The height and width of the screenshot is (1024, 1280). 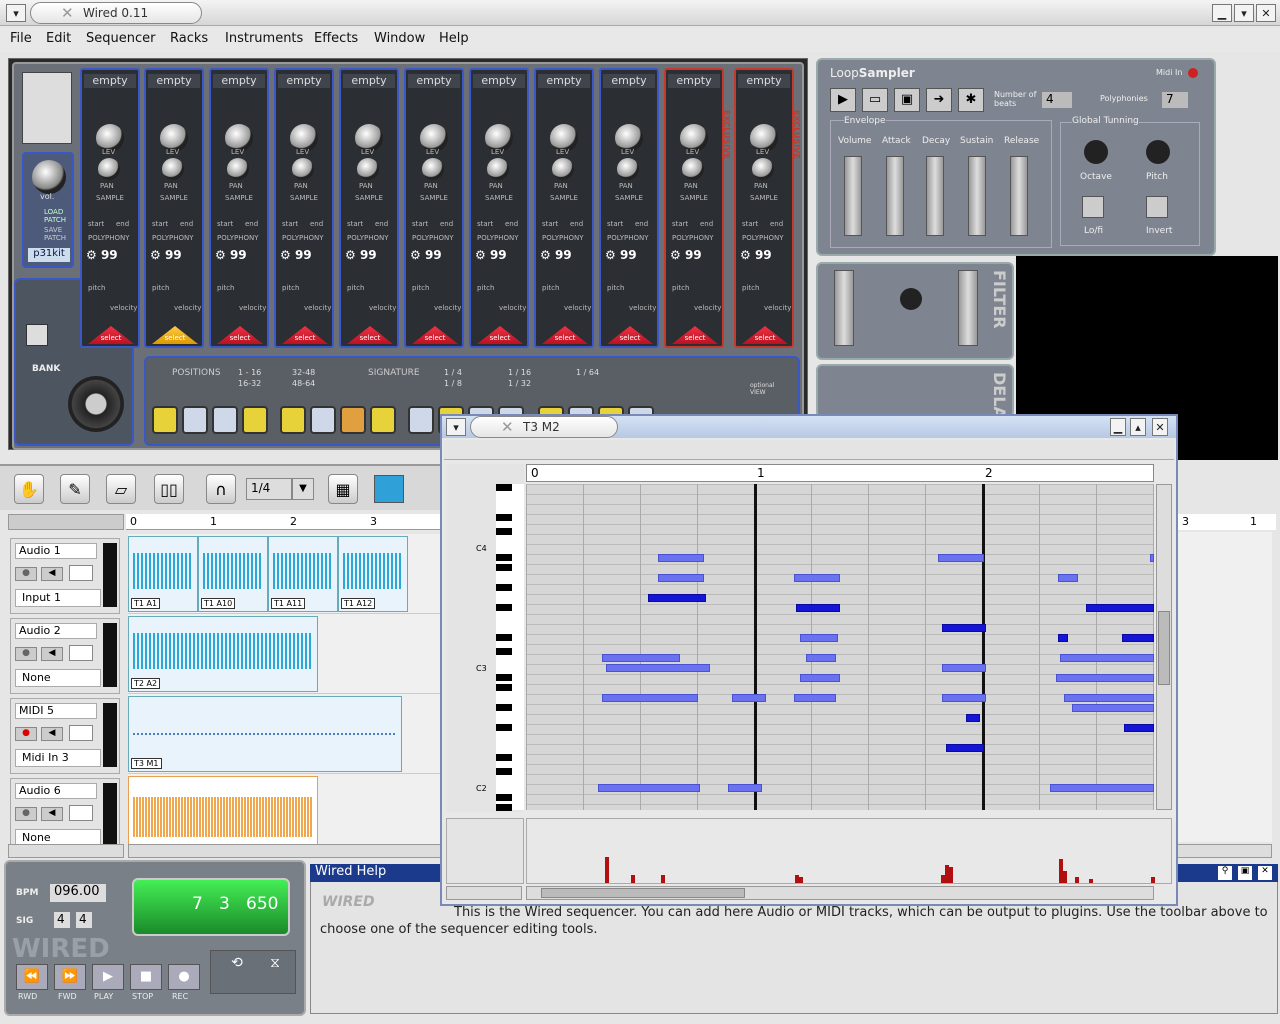 What do you see at coordinates (935, 196) in the screenshot?
I see `decay-slider` at bounding box center [935, 196].